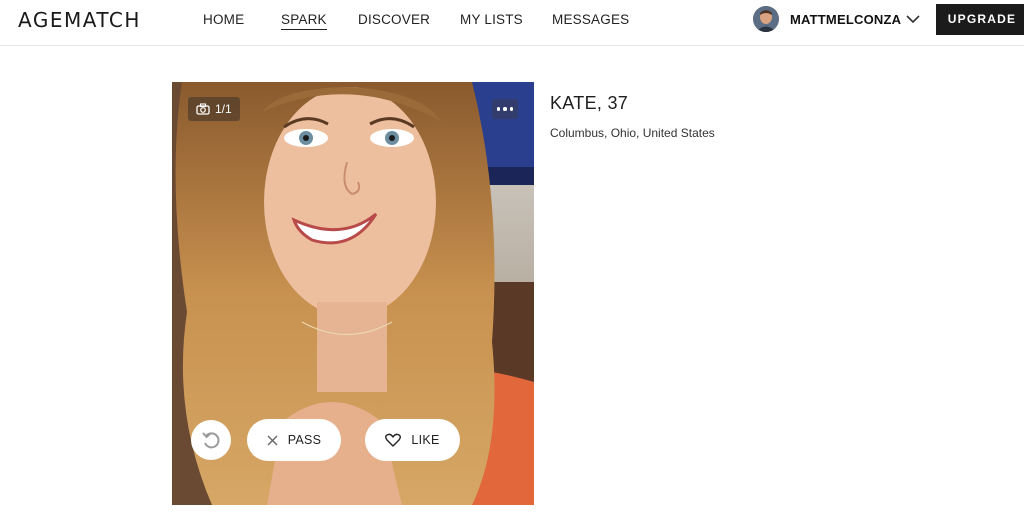  Describe the element at coordinates (425, 440) in the screenshot. I see `like-label: LIKE` at that location.